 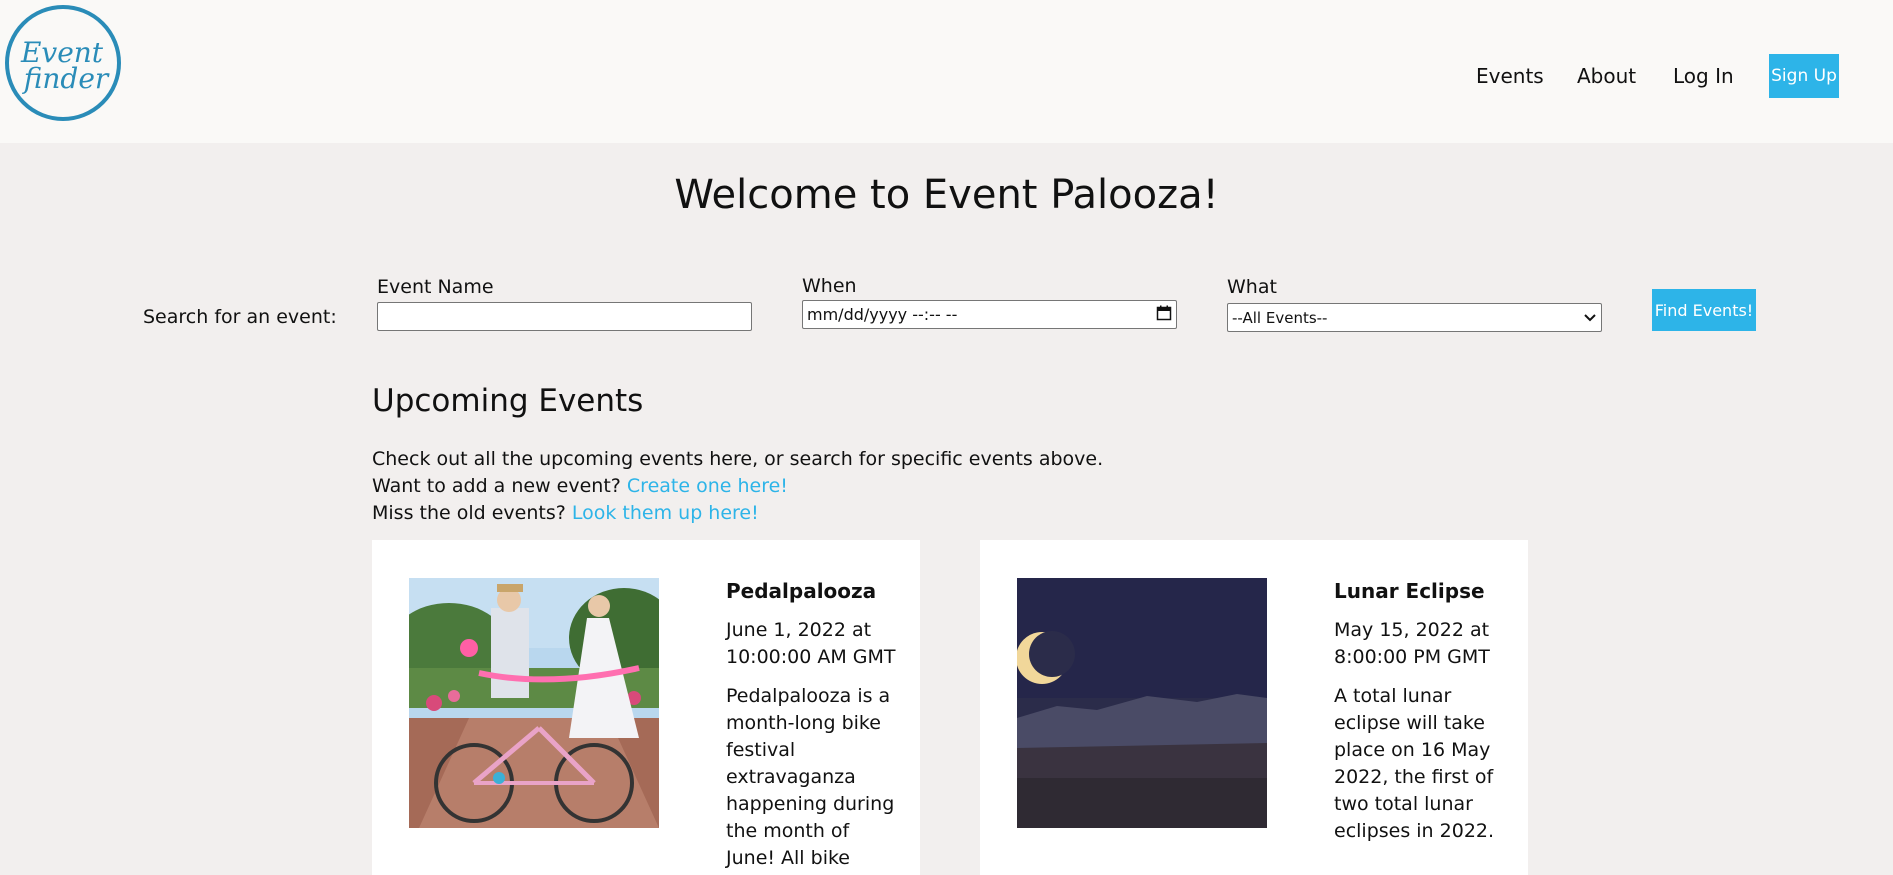 What do you see at coordinates (811, 643) in the screenshot?
I see `event-date: June 1, 2022 at 10:00:00 AM GMT` at bounding box center [811, 643].